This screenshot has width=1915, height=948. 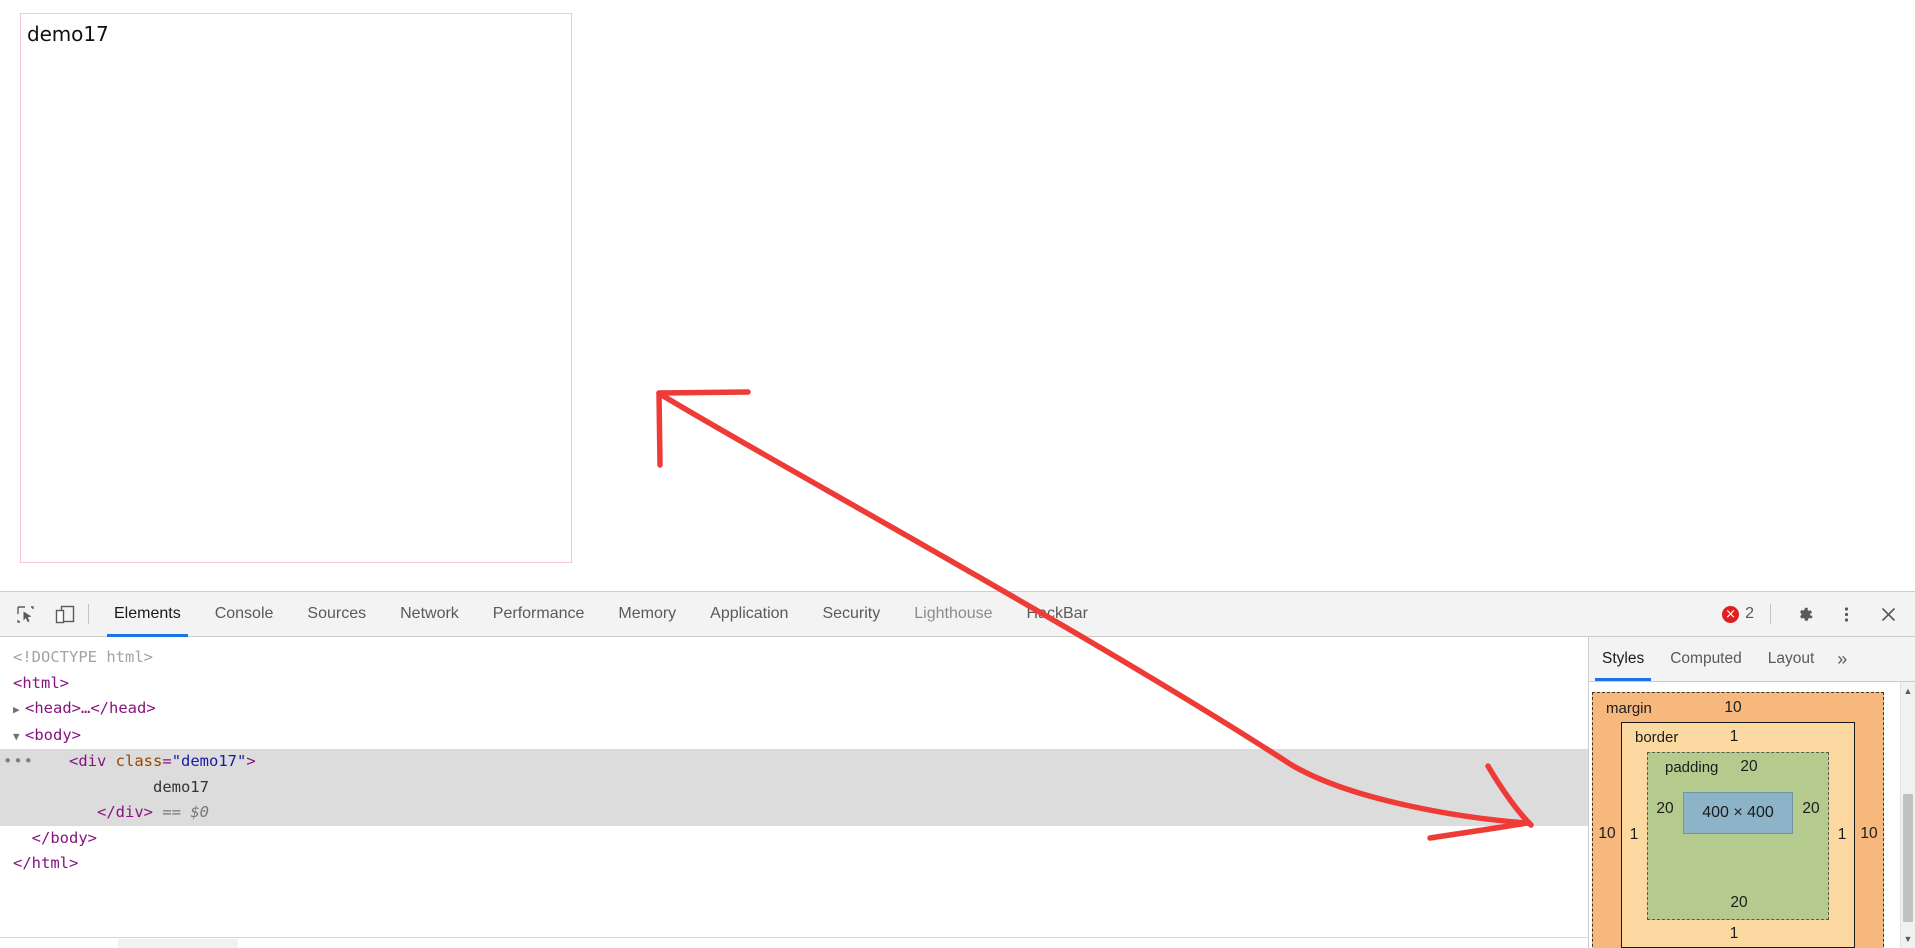 What do you see at coordinates (794, 736) in the screenshot?
I see `dom-row-body-open: ▼ <body>` at bounding box center [794, 736].